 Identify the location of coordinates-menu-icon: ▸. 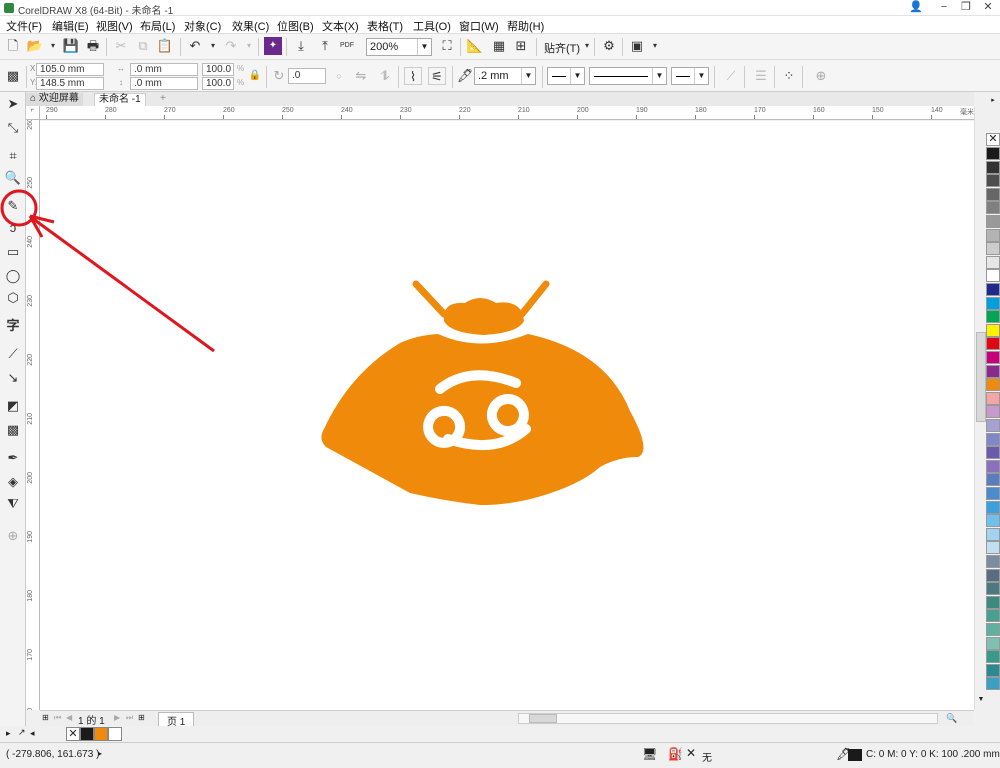
(100, 753).